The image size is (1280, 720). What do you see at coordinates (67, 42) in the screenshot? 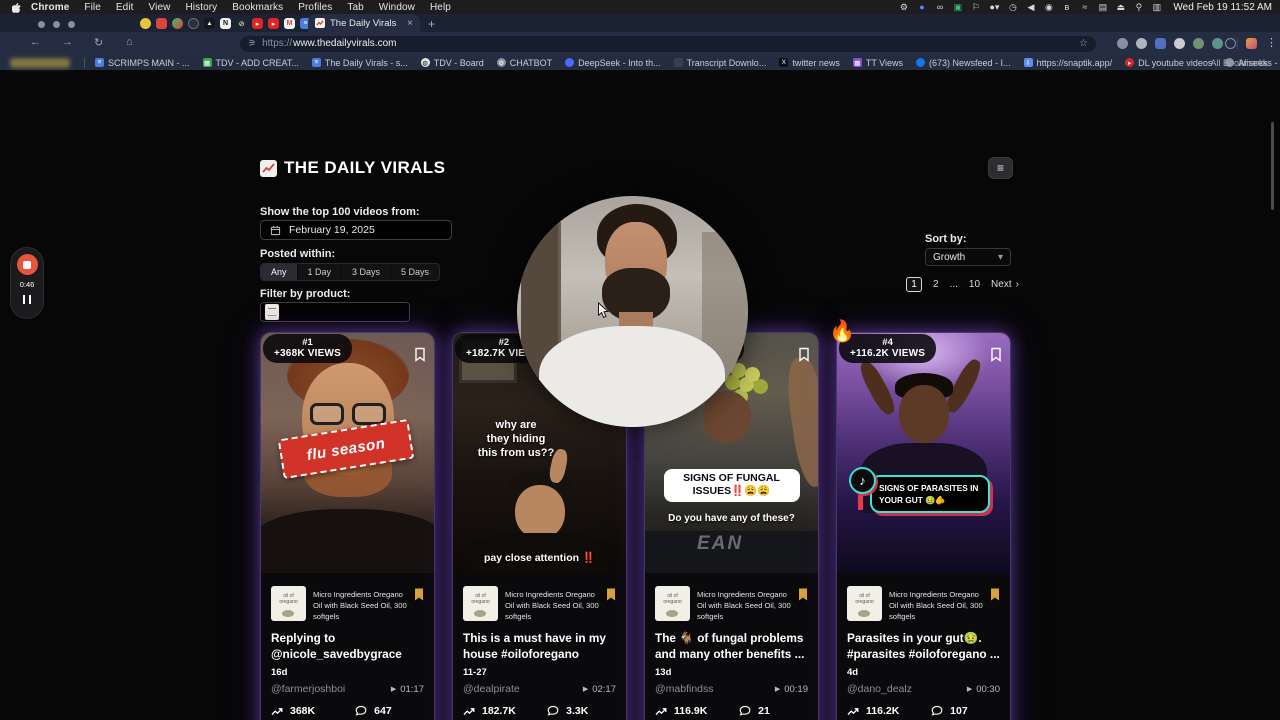
I see `forward-icon: →` at bounding box center [67, 42].